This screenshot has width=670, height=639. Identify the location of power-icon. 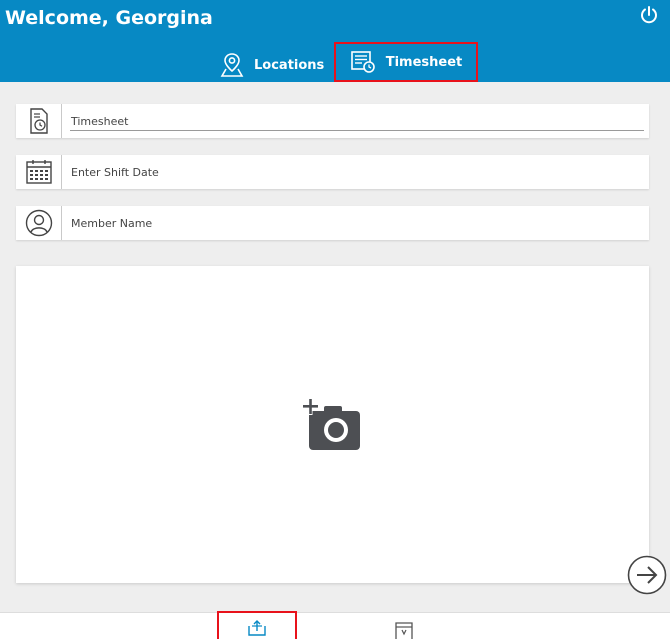
(649, 15).